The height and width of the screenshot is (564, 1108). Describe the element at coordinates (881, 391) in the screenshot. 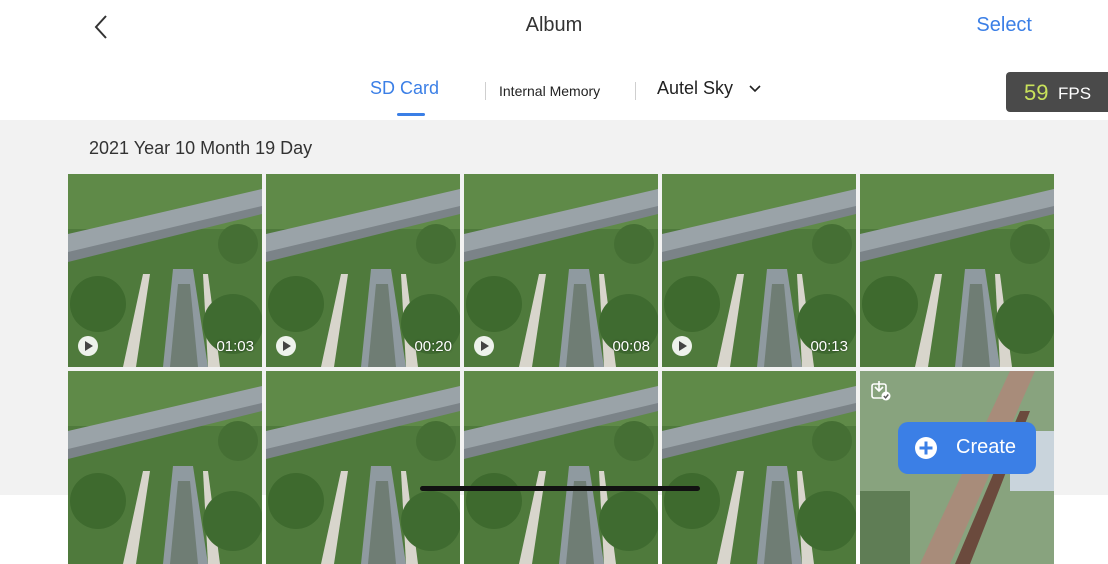

I see `download-check-icon` at that location.